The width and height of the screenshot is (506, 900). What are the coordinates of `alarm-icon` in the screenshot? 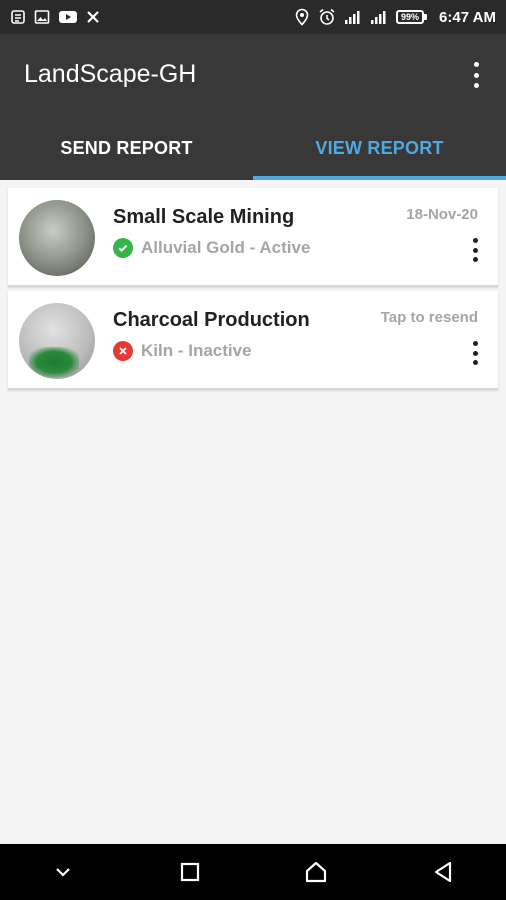 It's located at (327, 17).